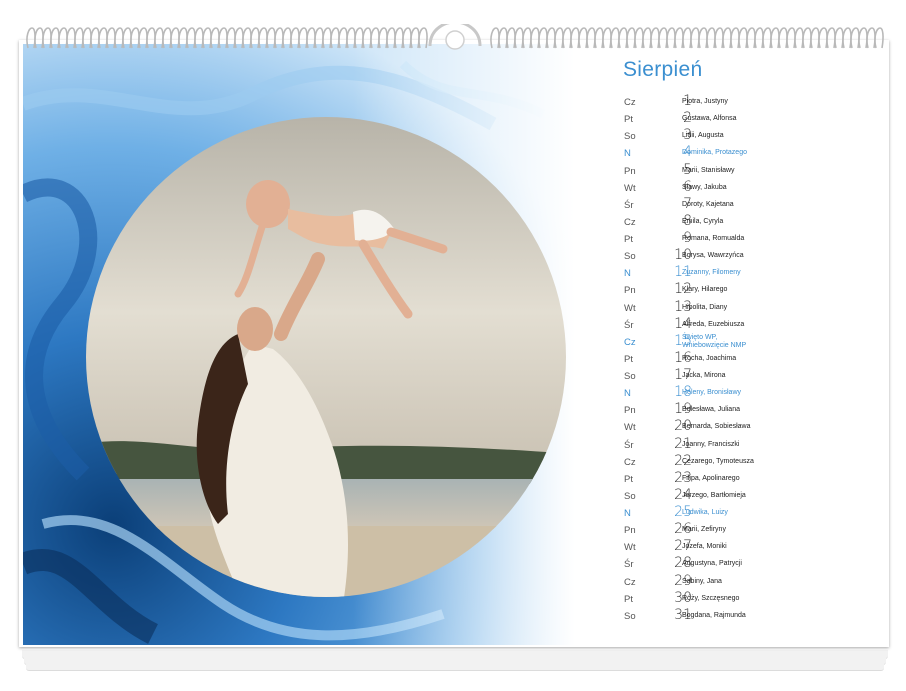 This screenshot has width=906, height=691. Describe the element at coordinates (748, 308) in the screenshot. I see `day-row: Wt 13 Hipolita, Diany` at that location.